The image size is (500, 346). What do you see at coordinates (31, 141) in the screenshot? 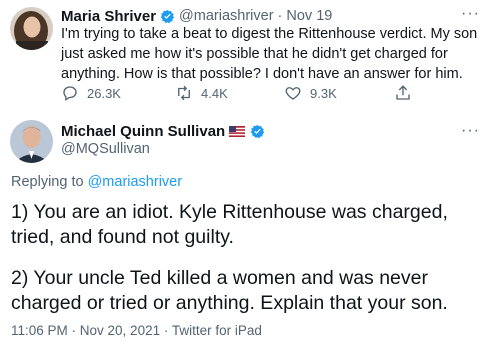
I see `avatar-michael-quinn-sullivan` at bounding box center [31, 141].